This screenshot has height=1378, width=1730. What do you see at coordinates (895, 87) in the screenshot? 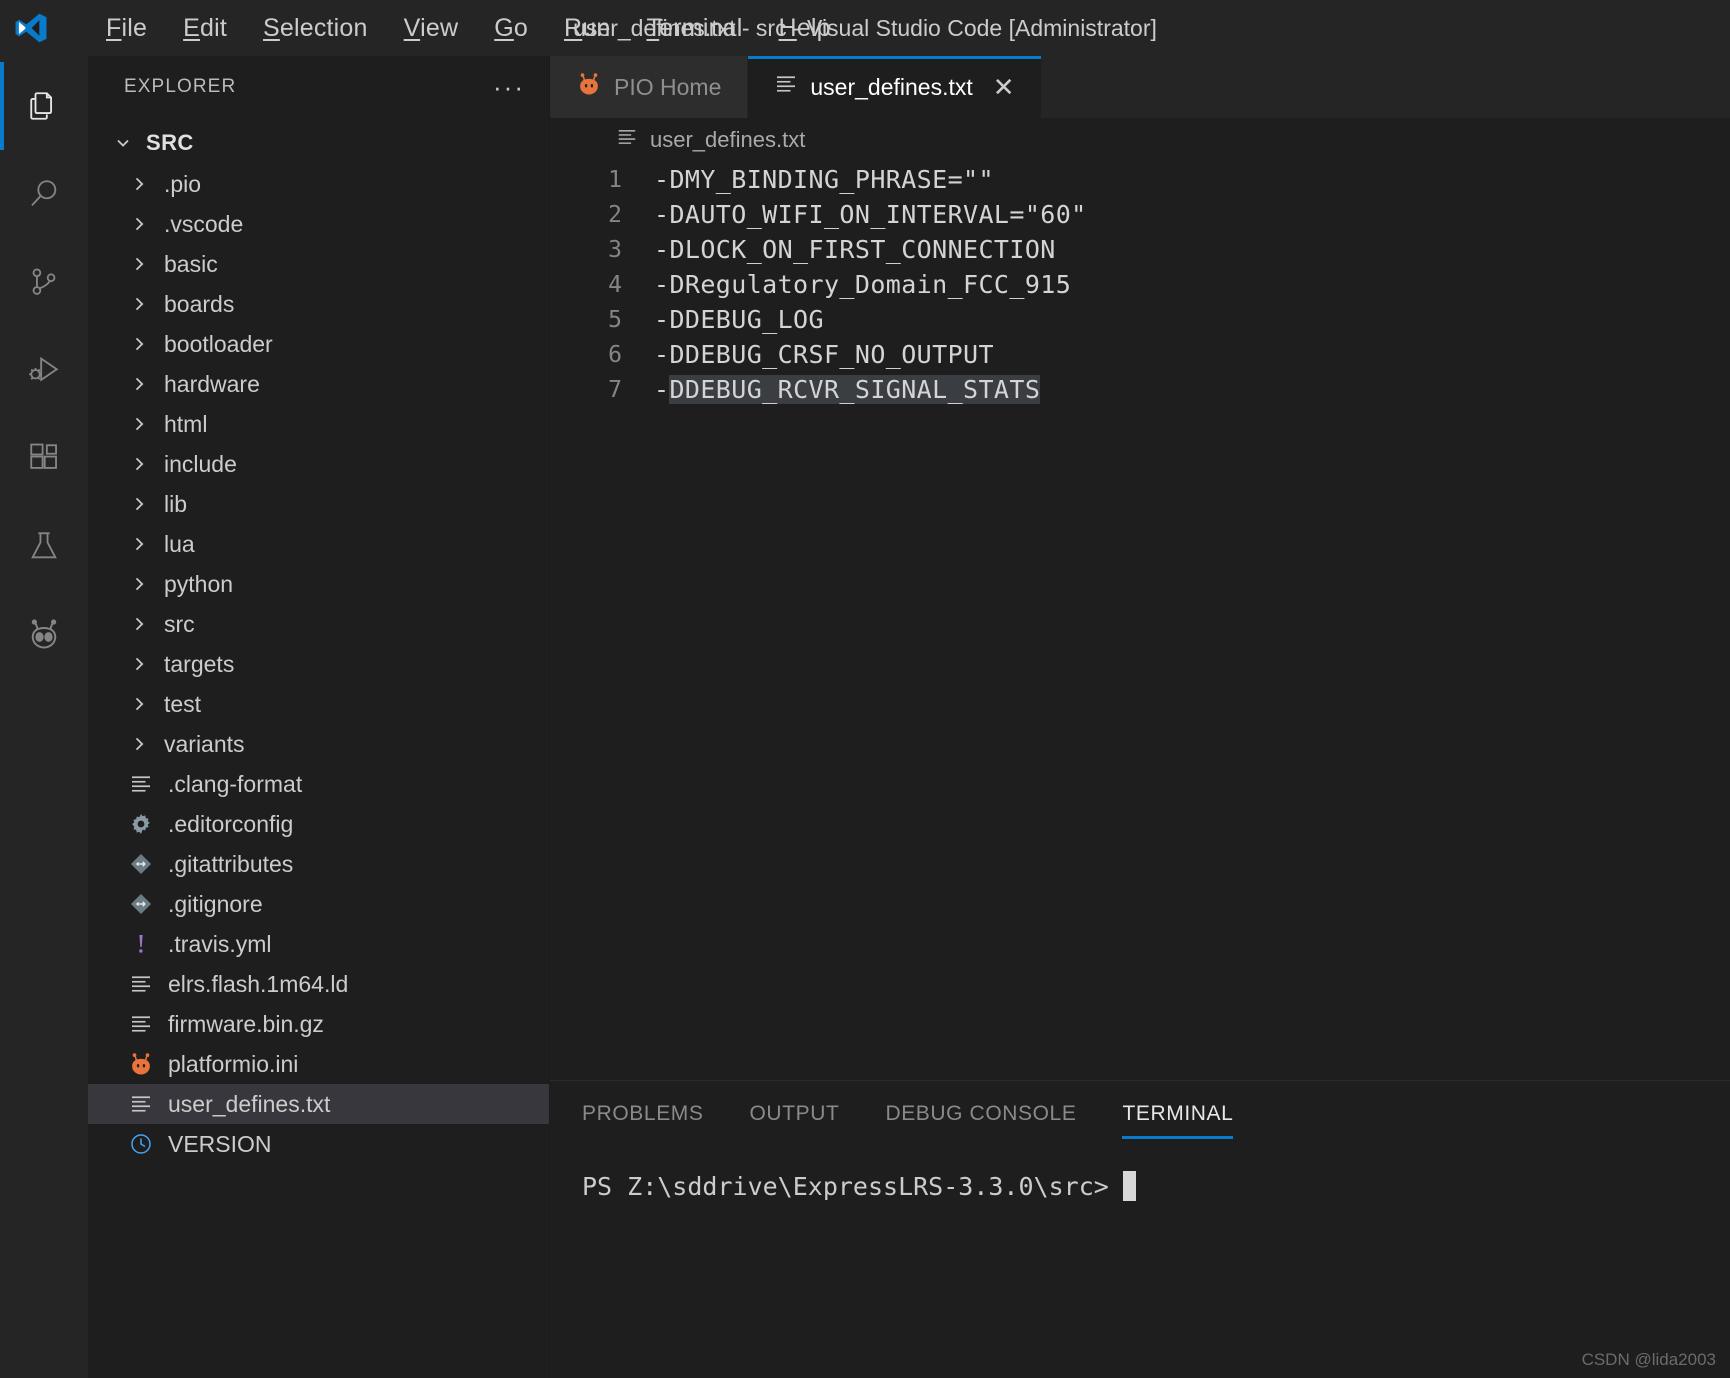
I see `tab-user-defines: user_defines.txt ✕` at bounding box center [895, 87].